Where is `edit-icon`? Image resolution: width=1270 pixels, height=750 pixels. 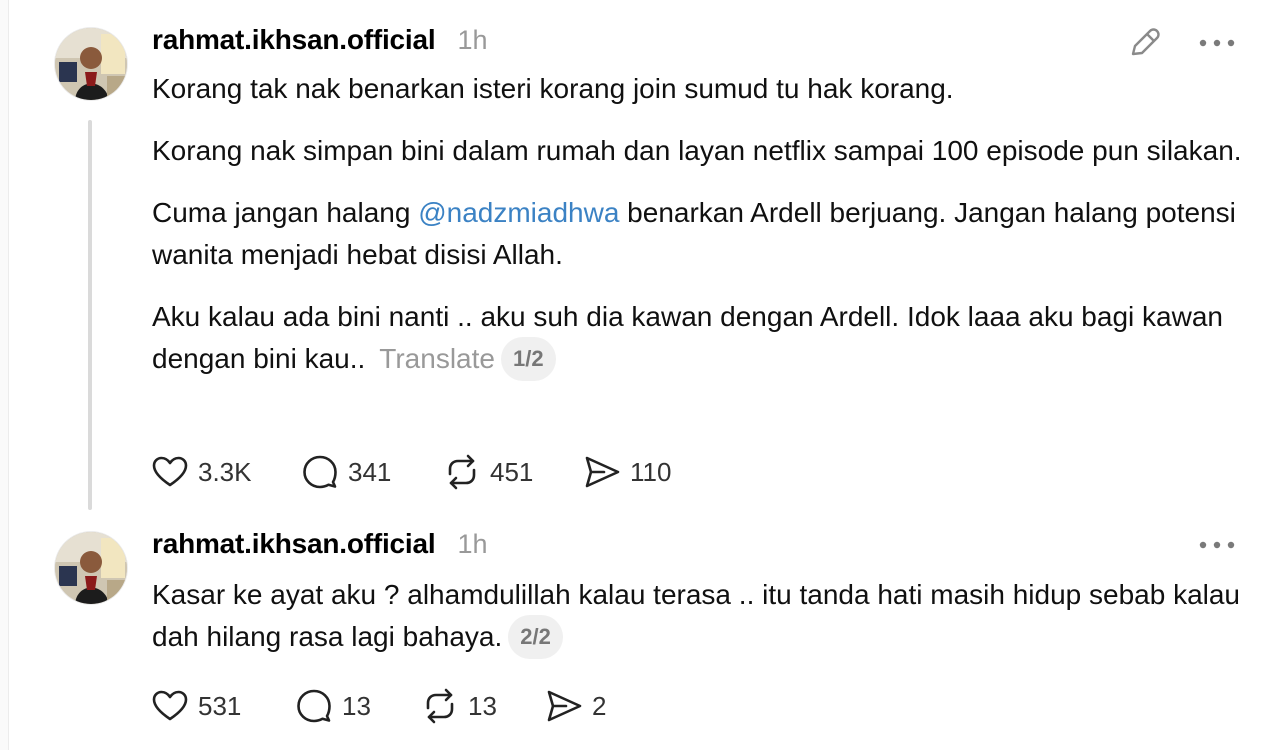
edit-icon is located at coordinates (1144, 43).